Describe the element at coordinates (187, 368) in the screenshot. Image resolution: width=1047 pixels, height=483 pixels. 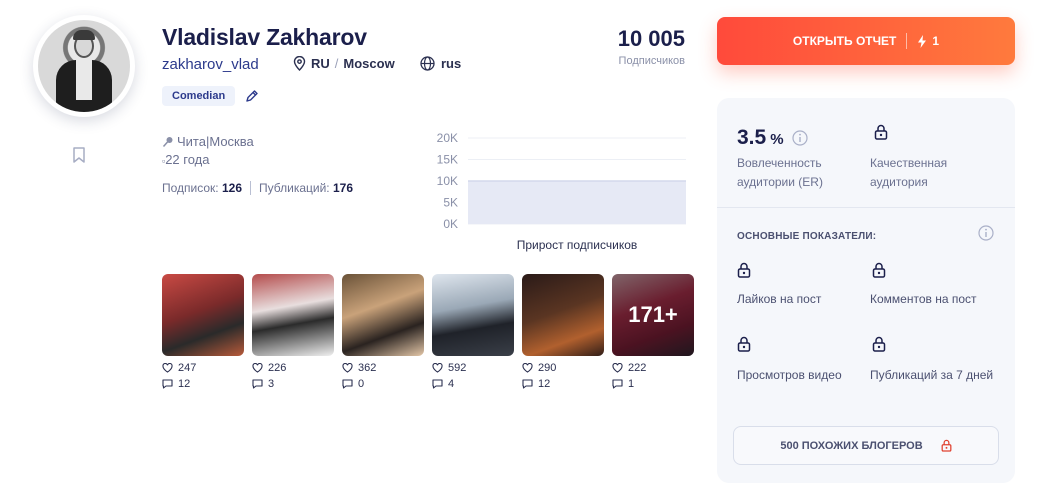
I see `post-likes-value: 247` at that location.